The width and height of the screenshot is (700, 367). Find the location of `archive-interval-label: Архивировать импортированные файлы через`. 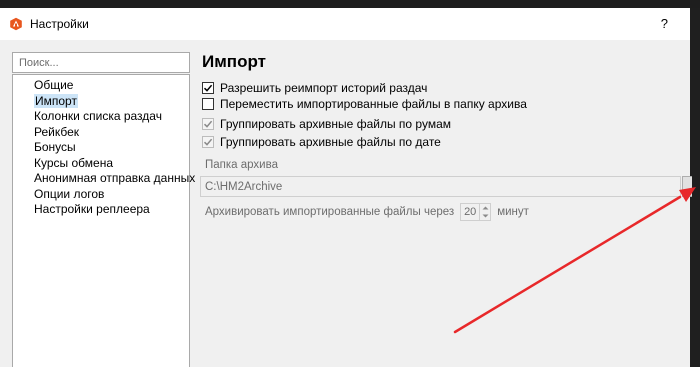

archive-interval-label: Архивировать импортированные файлы через is located at coordinates (330, 212).